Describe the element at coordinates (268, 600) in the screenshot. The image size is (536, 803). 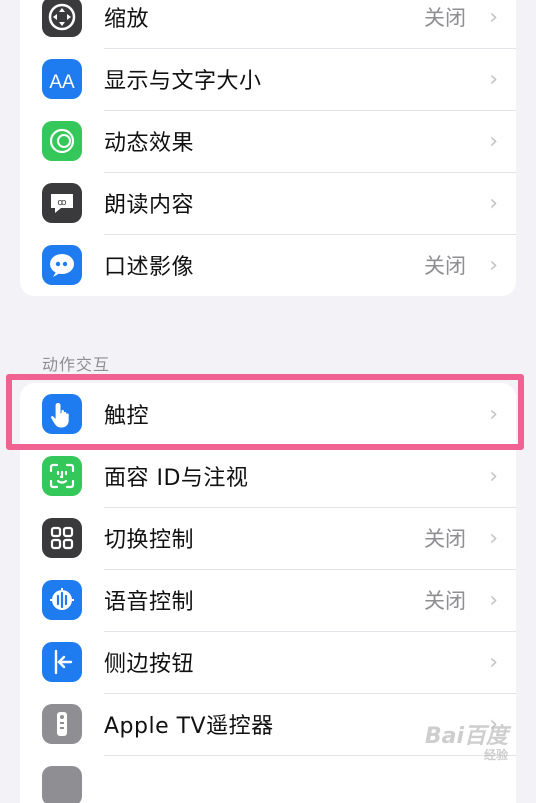
I see `row-voice-control: 语音控制 关闭 ›` at that location.